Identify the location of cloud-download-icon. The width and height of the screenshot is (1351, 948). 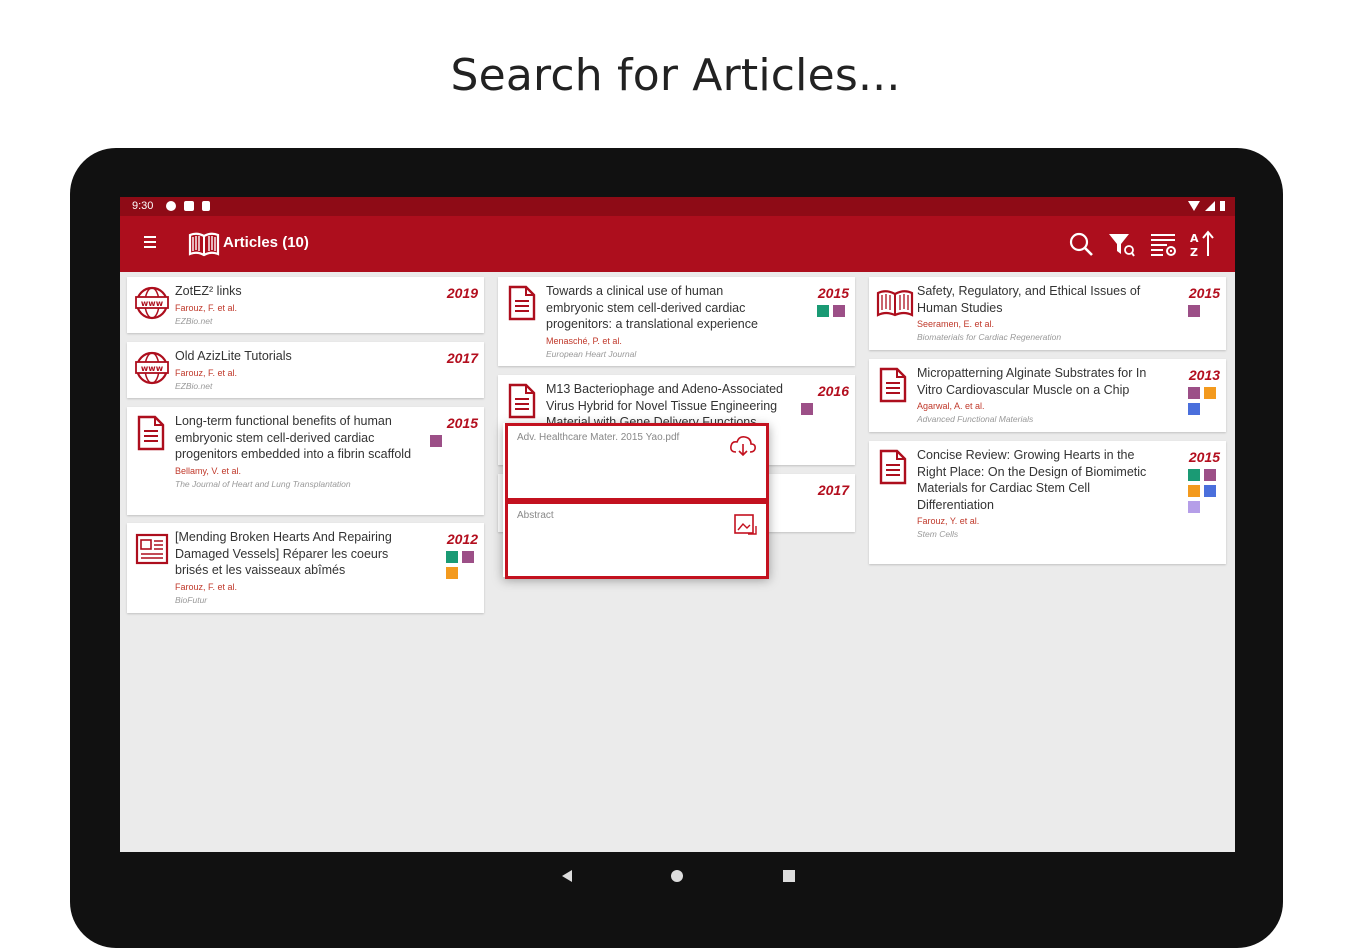
(743, 446).